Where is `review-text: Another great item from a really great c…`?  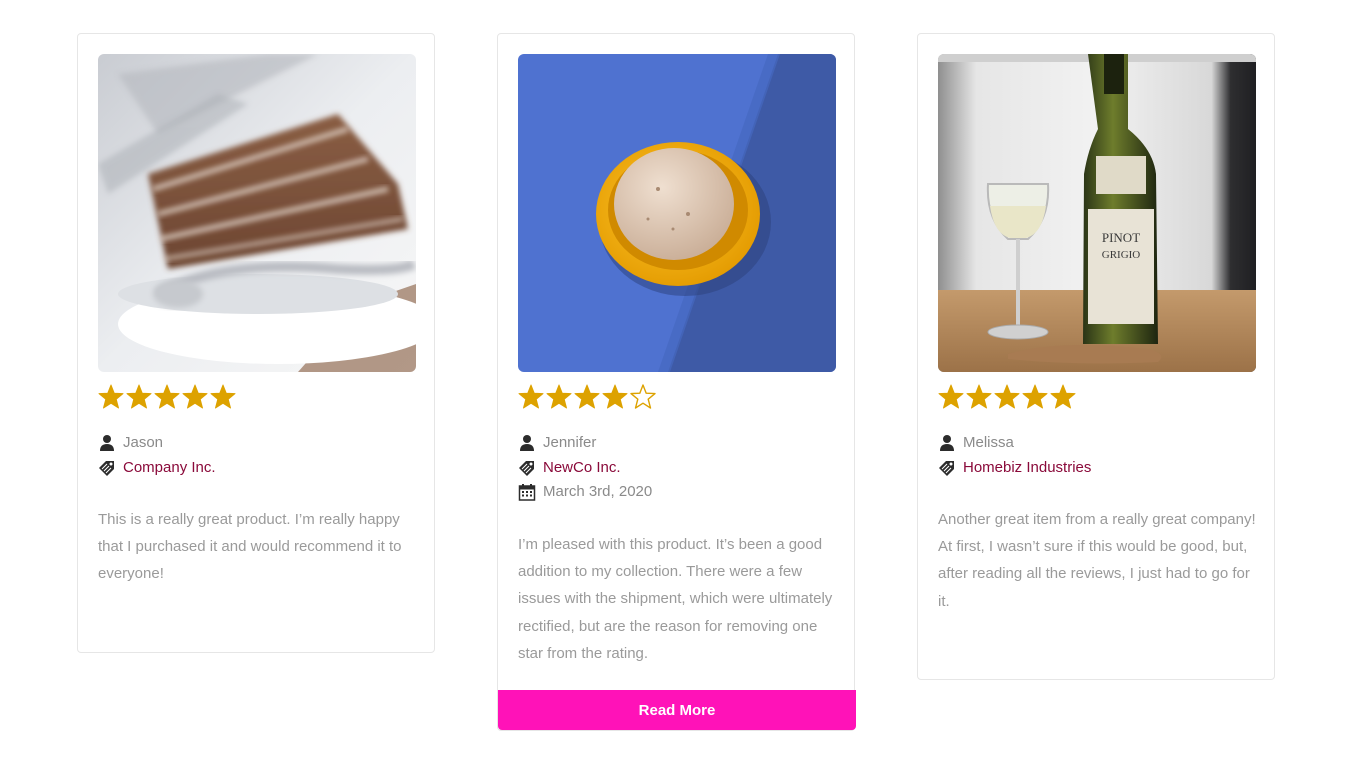 review-text: Another great item from a really great c… is located at coordinates (1097, 560).